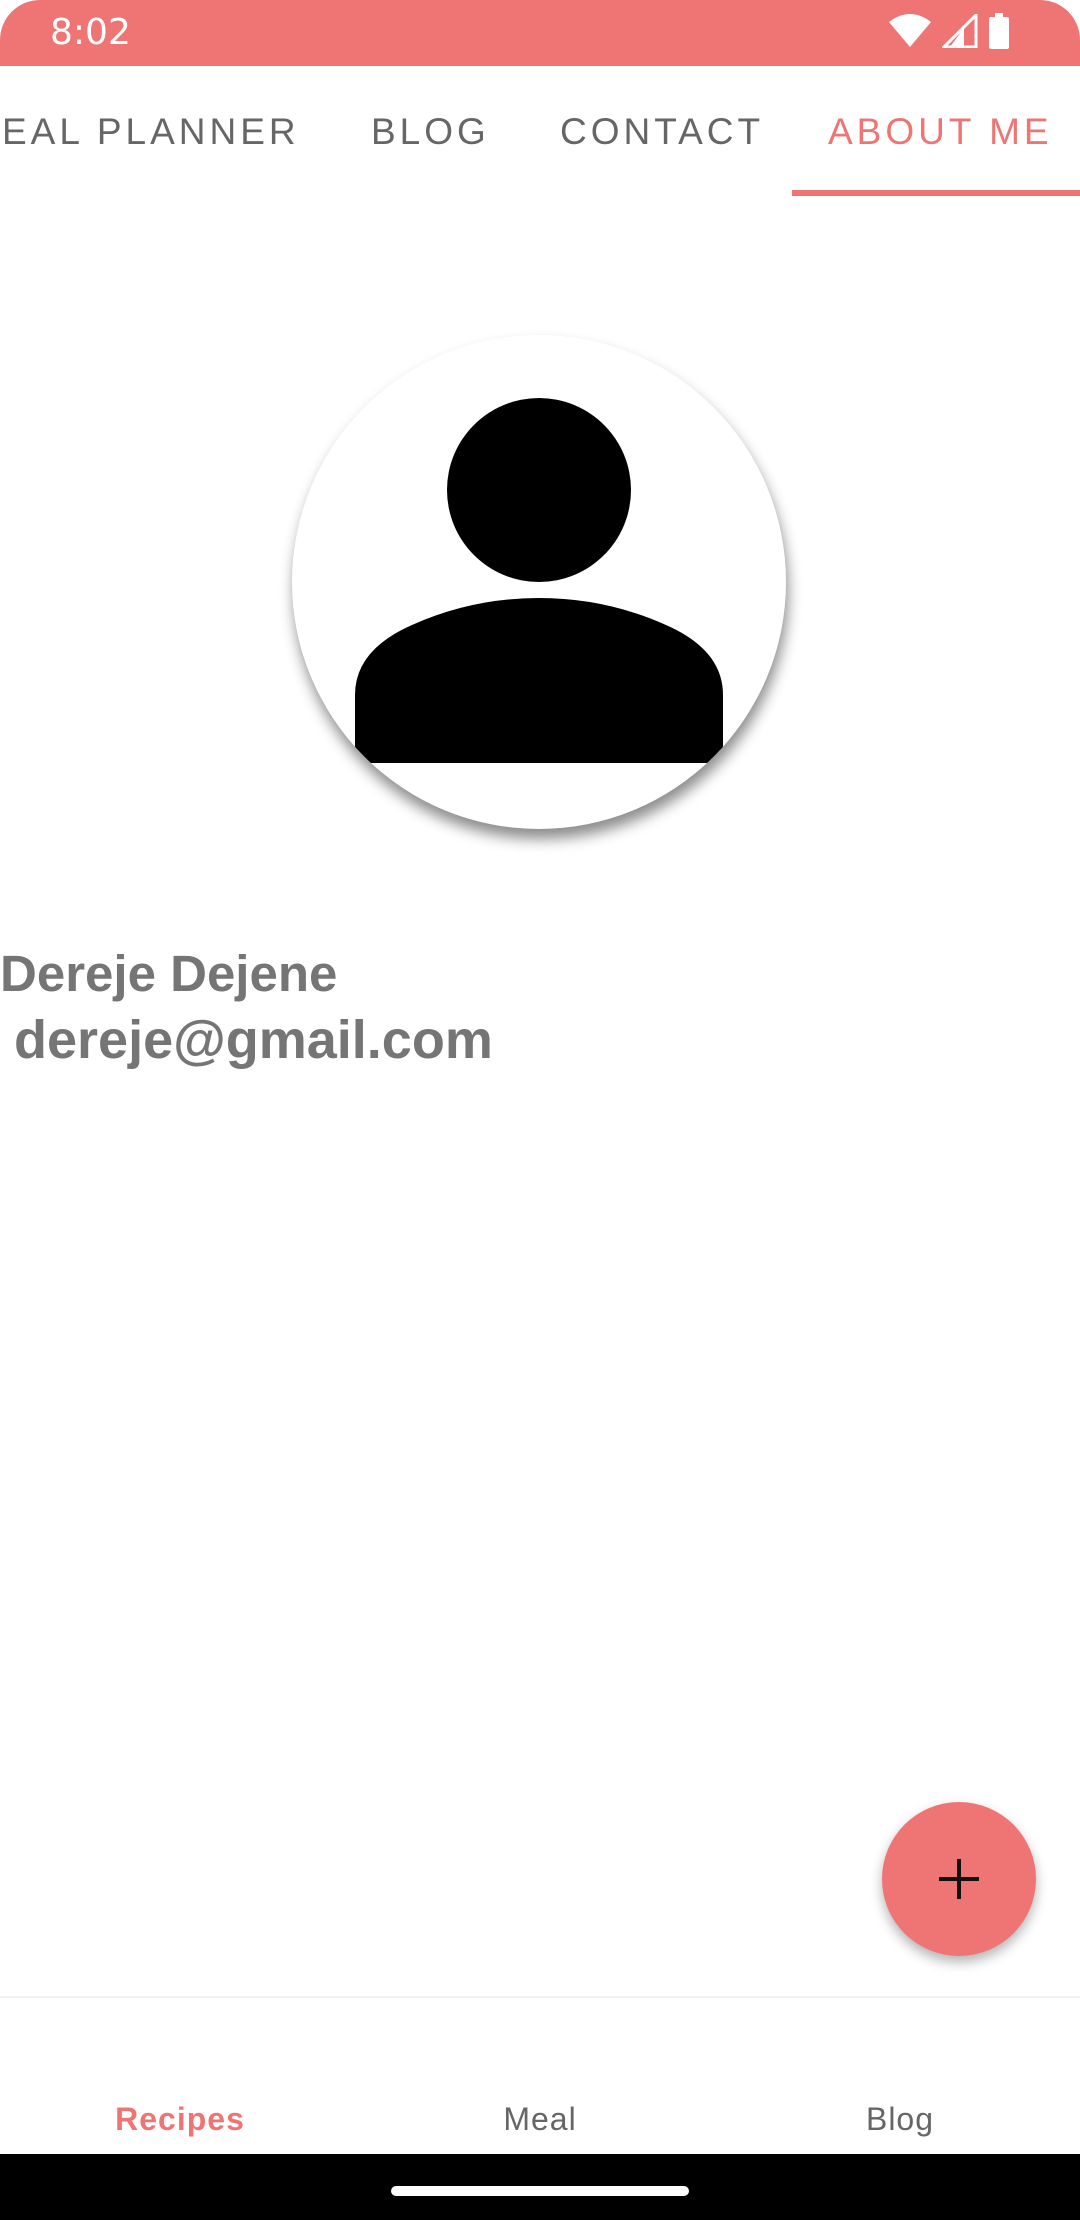 This screenshot has width=1080, height=2220. I want to click on nav-item-label: Recipes, so click(180, 2119).